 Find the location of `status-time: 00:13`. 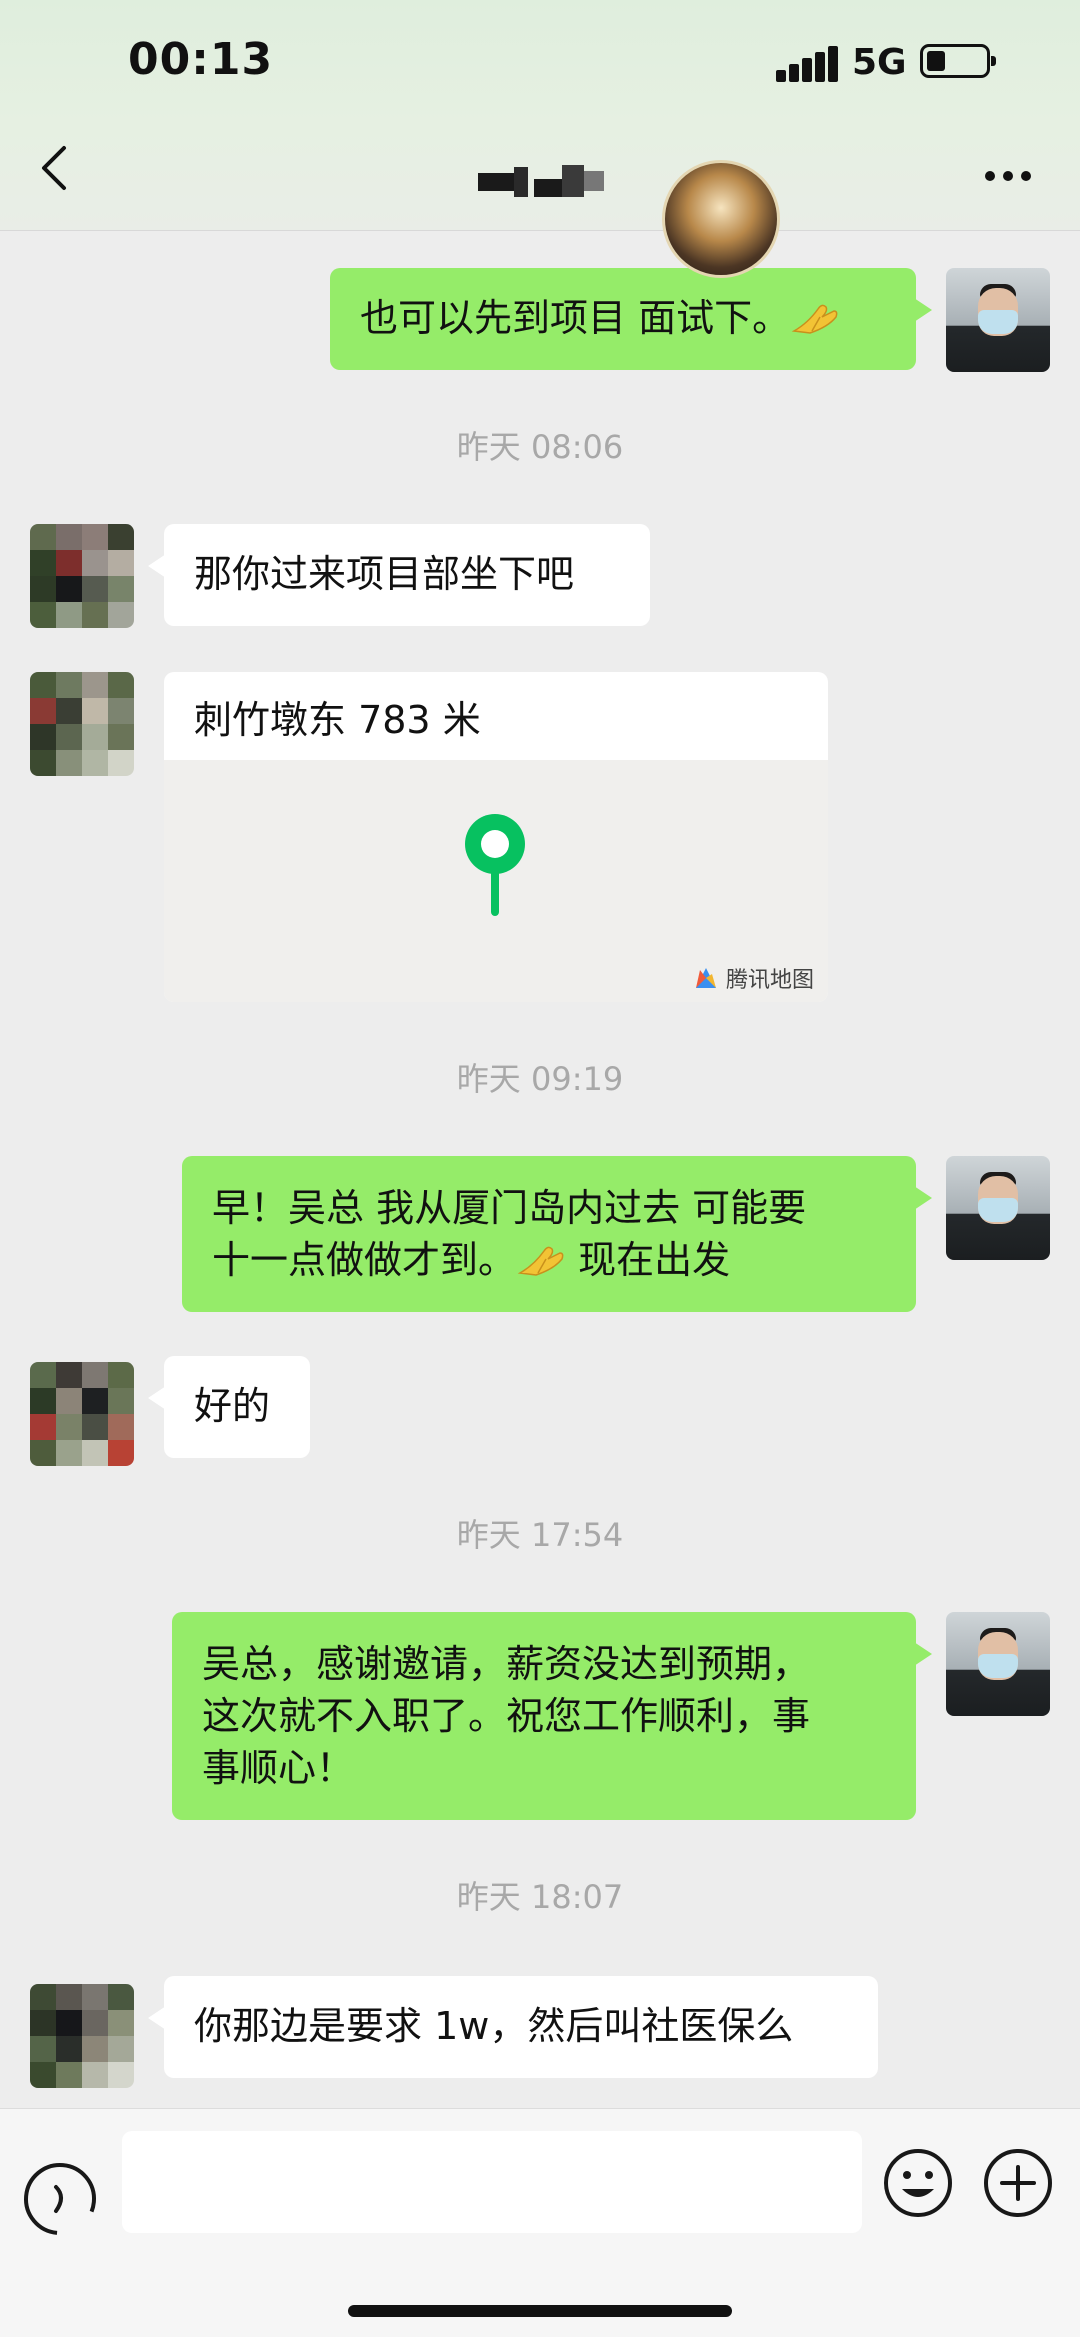

status-time: 00:13 is located at coordinates (201, 59).